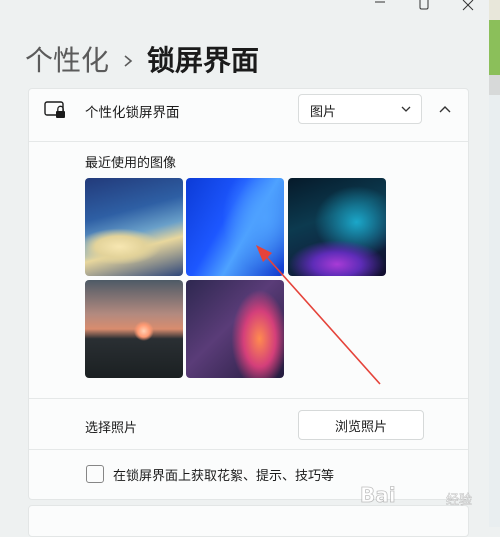  What do you see at coordinates (360, 109) in the screenshot?
I see `lock-screen-type-dropdown: 图片` at bounding box center [360, 109].